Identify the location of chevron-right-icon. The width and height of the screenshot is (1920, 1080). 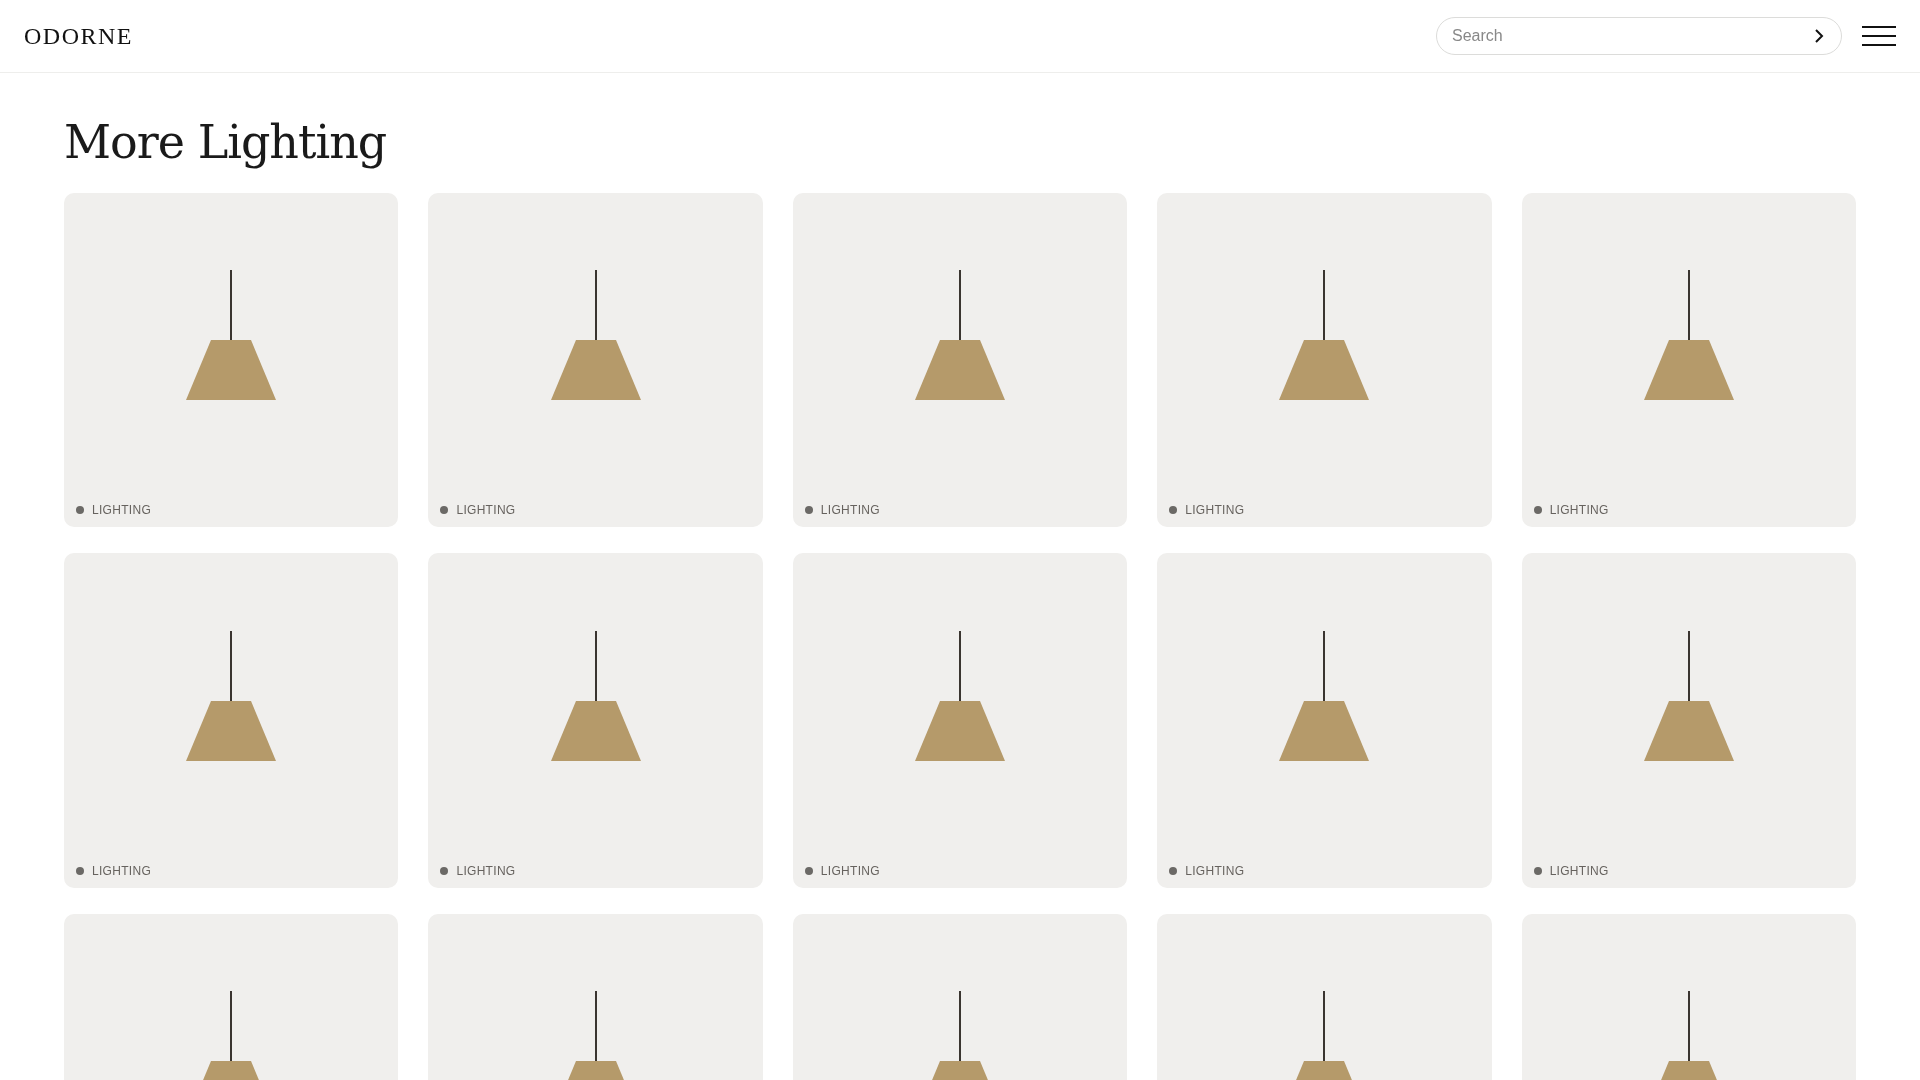
(1819, 36).